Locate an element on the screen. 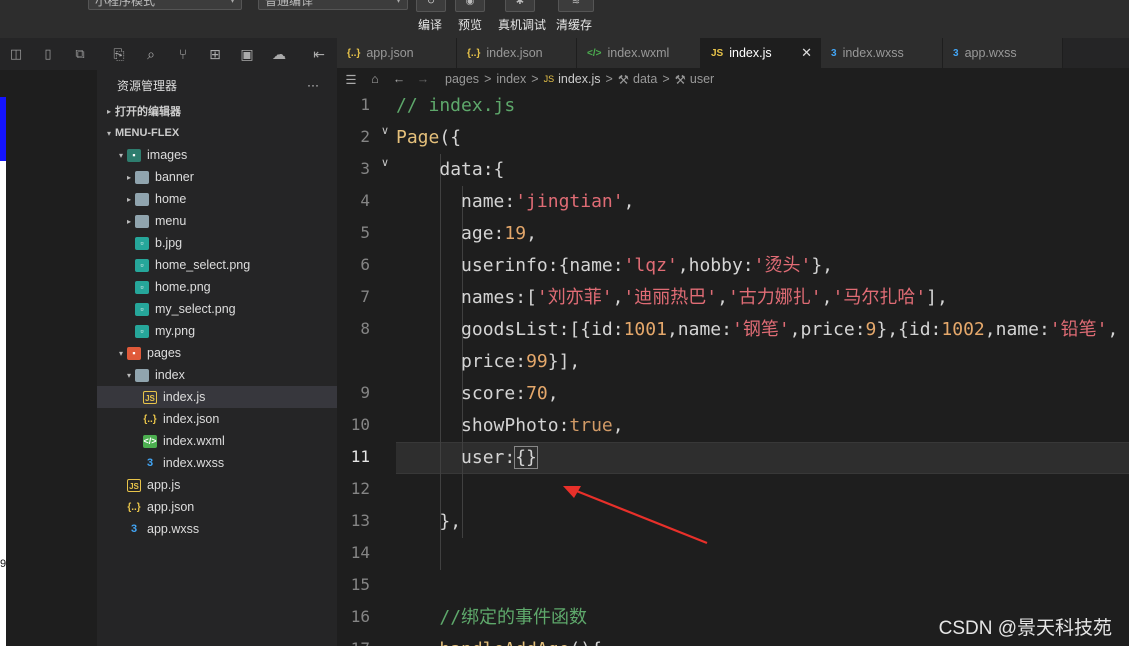 Image resolution: width=1129 pixels, height=646 pixels. tree-item: ▸ menu is located at coordinates (217, 221).